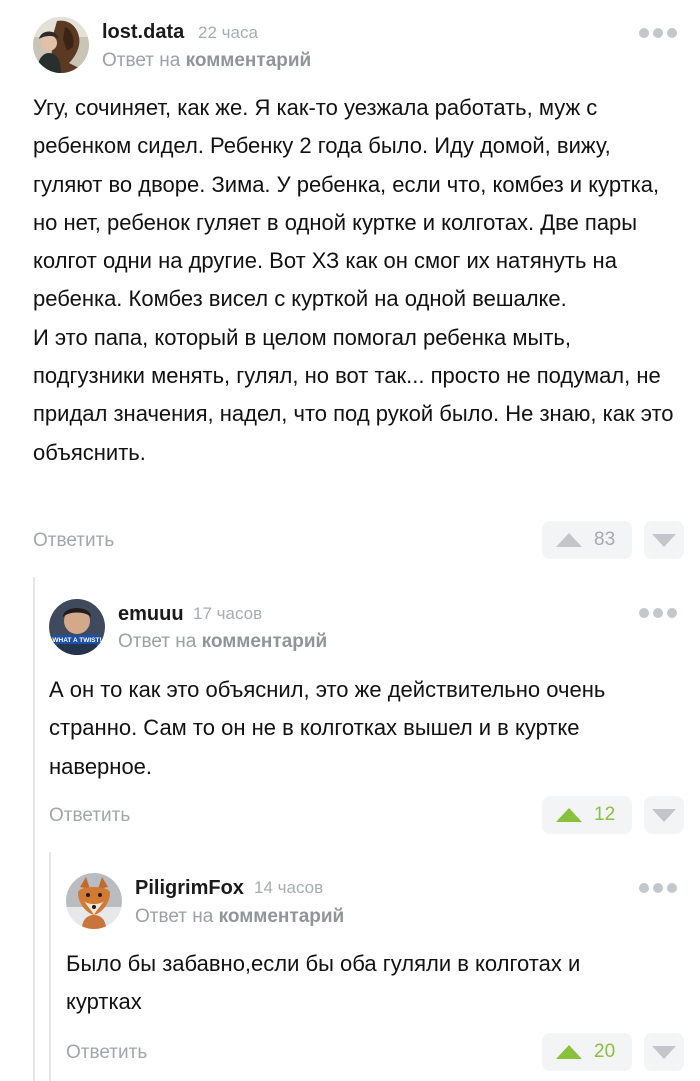  What do you see at coordinates (189, 888) in the screenshot?
I see `username: PiligrimFox` at bounding box center [189, 888].